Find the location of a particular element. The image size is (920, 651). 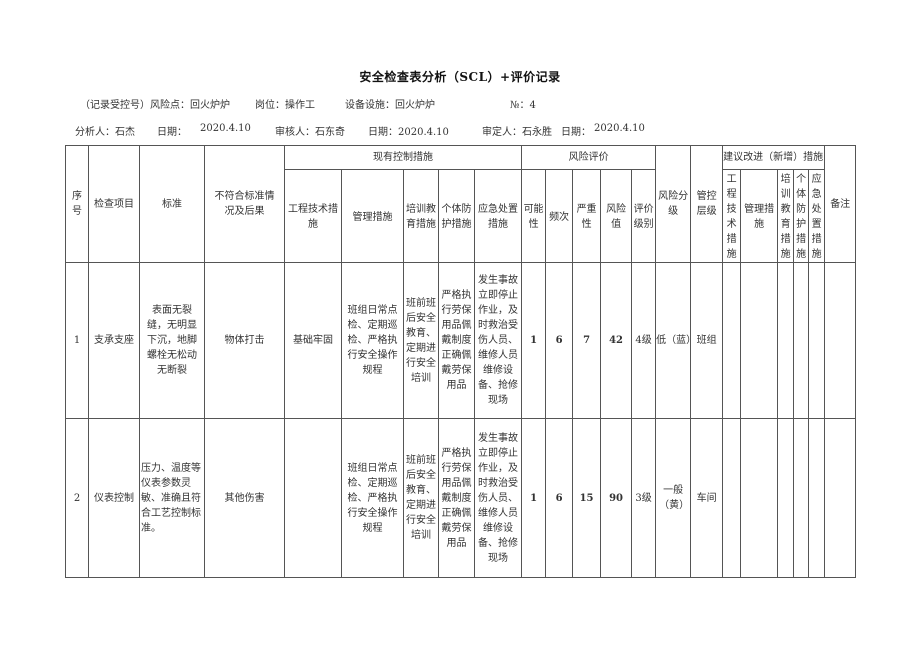

header-ppe: 个体防护措施 is located at coordinates (456, 216).